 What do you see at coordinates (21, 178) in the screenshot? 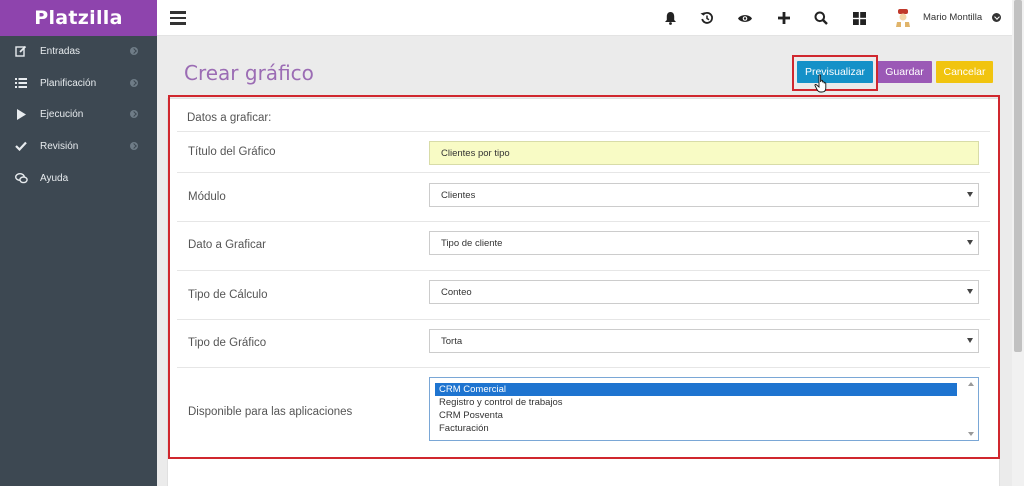
I see `chat-icon` at bounding box center [21, 178].